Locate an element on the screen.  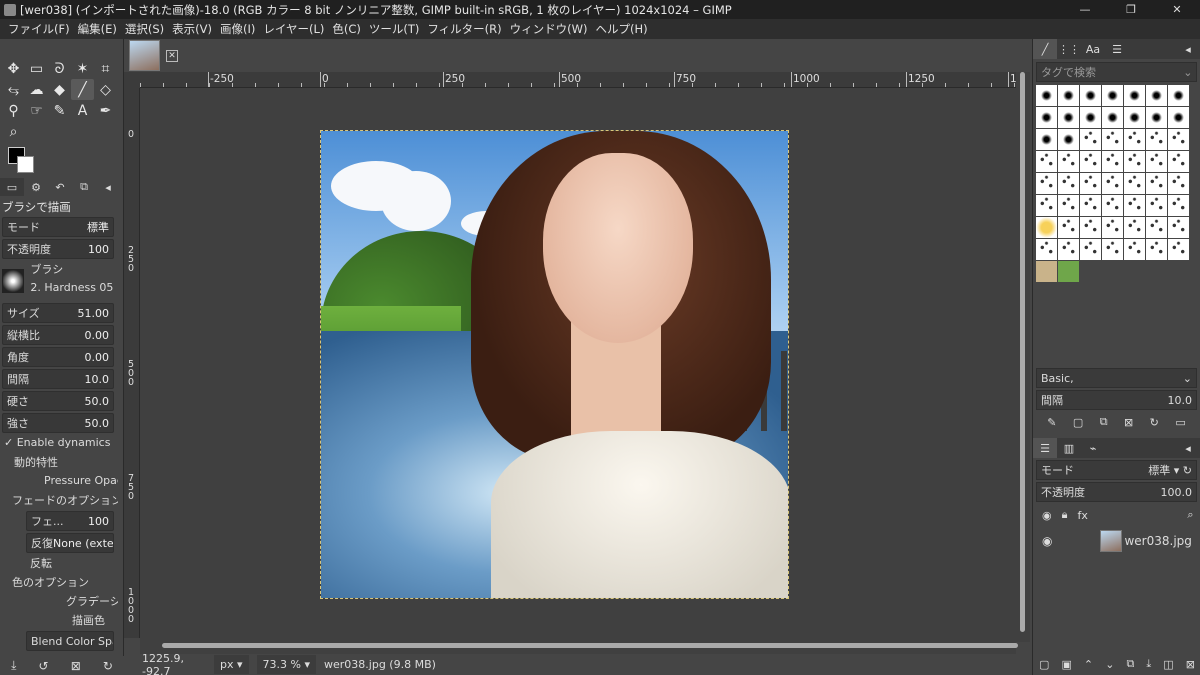
tool-options-tab-icon: ▭ is located at coordinates (12, 187).